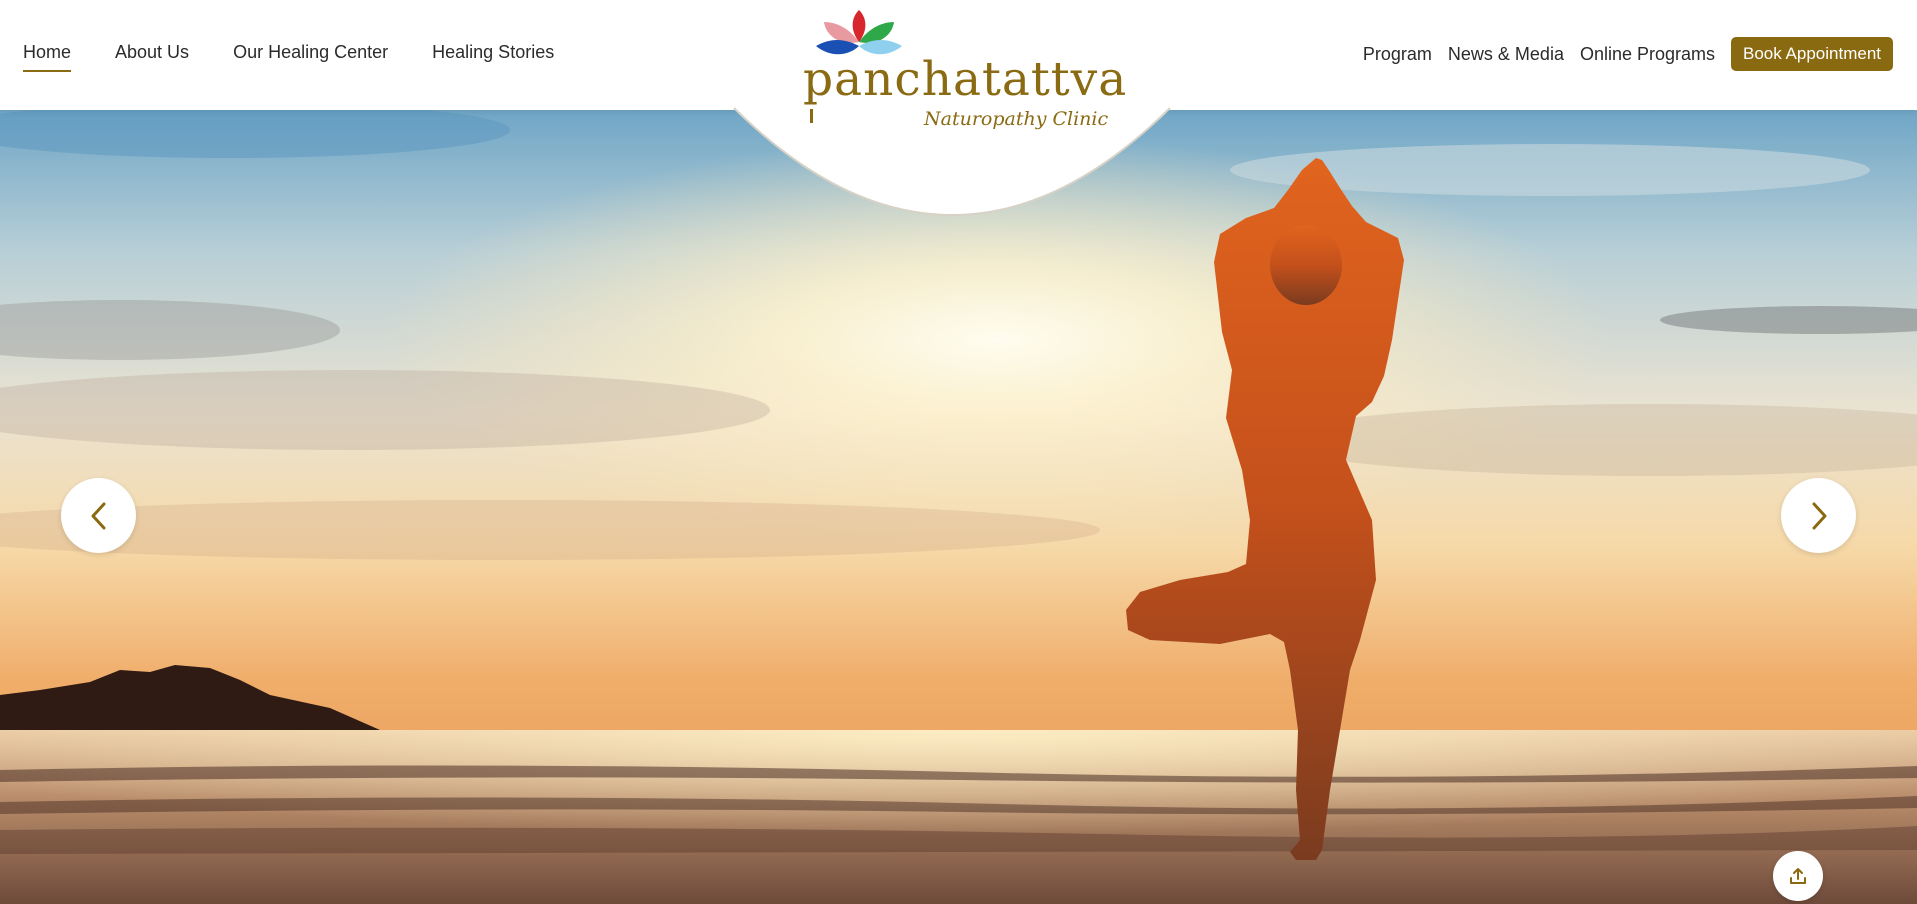  I want to click on nav-program: Program, so click(1397, 54).